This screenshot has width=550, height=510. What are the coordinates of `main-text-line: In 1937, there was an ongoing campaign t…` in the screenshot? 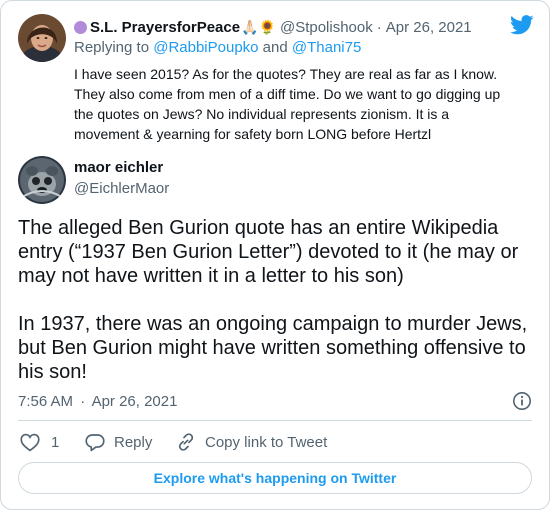 It's located at (273, 324).